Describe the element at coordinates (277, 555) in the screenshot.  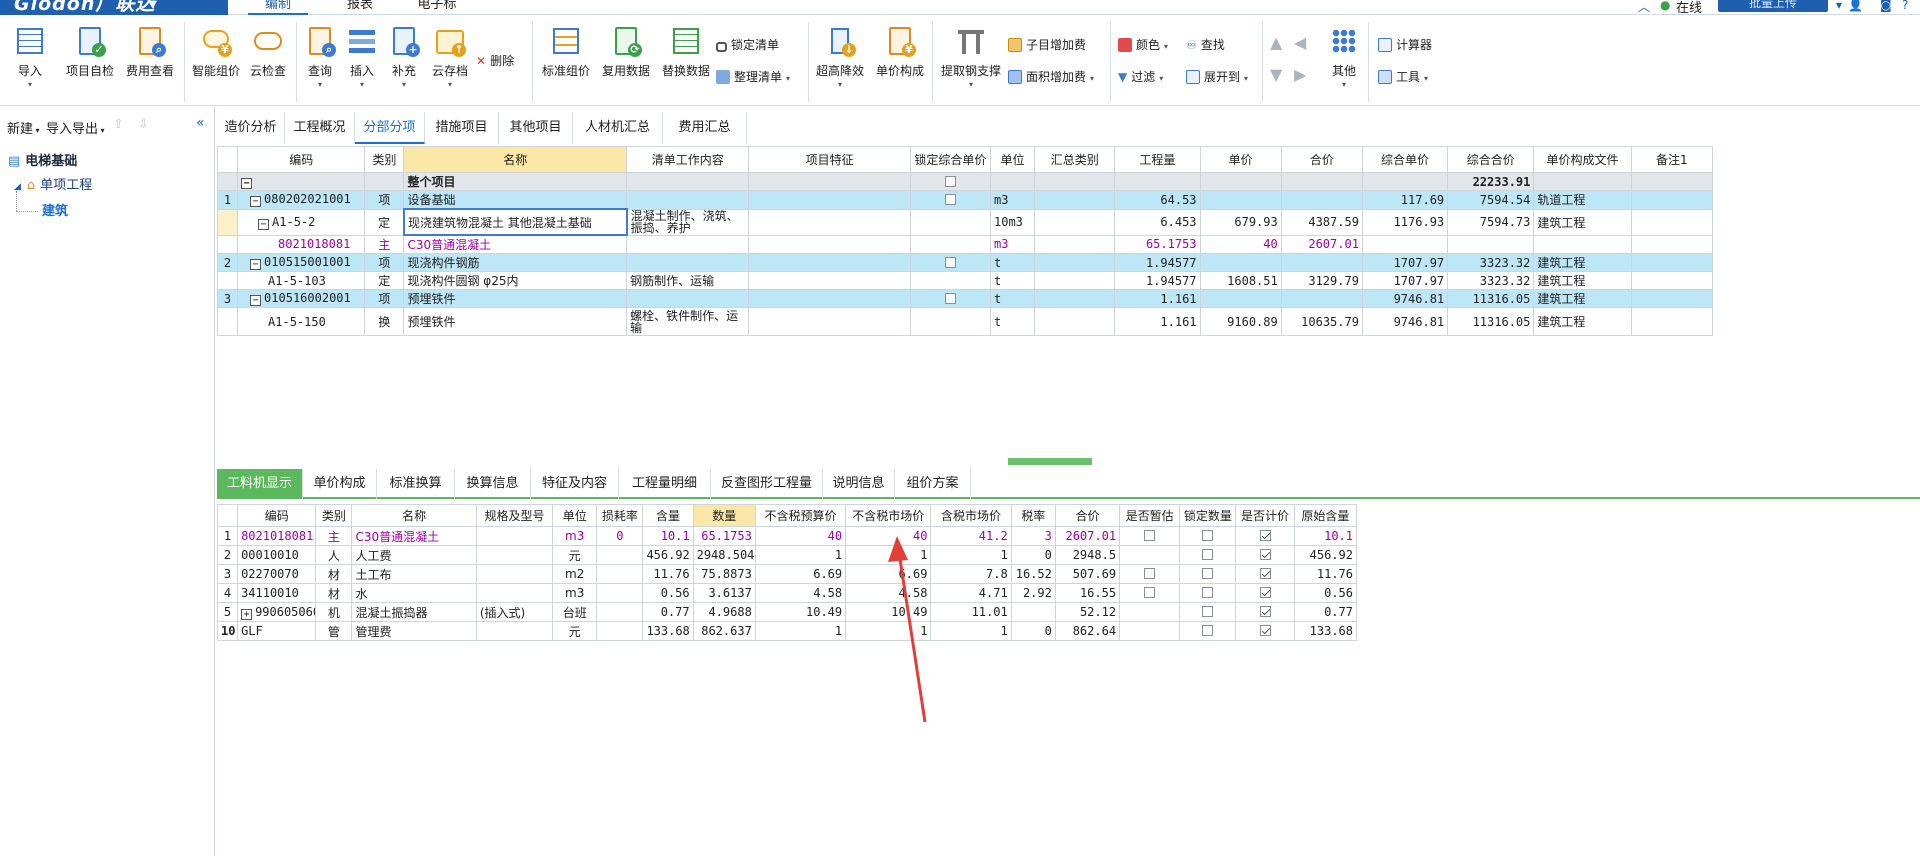
I see `code-cell: 00010010` at that location.